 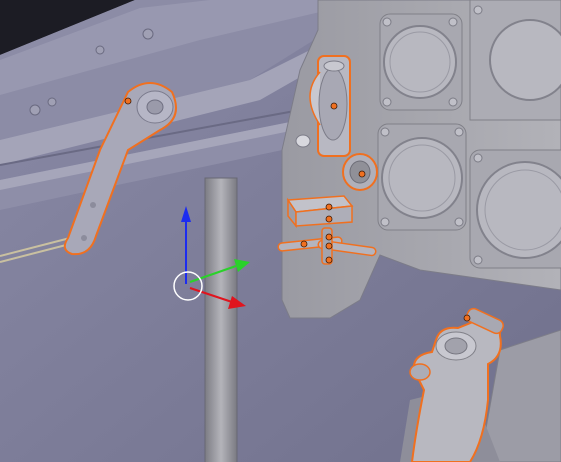 I want to click on knob, so click(x=360, y=172).